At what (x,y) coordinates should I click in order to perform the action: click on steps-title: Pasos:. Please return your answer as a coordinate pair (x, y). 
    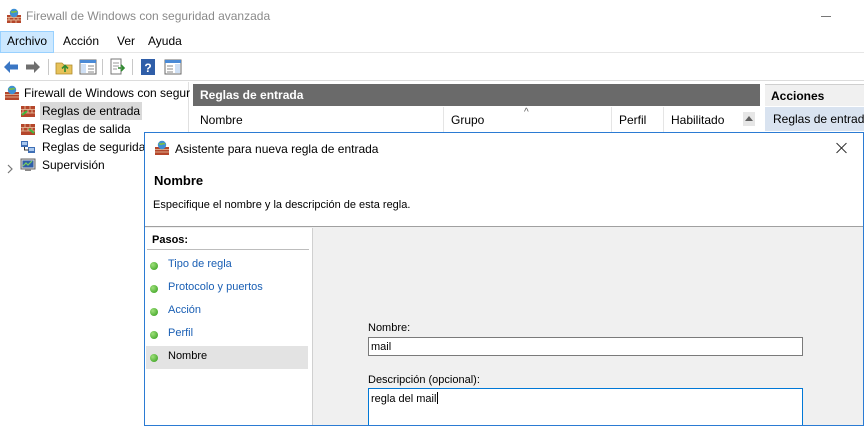
    Looking at the image, I should click on (170, 240).